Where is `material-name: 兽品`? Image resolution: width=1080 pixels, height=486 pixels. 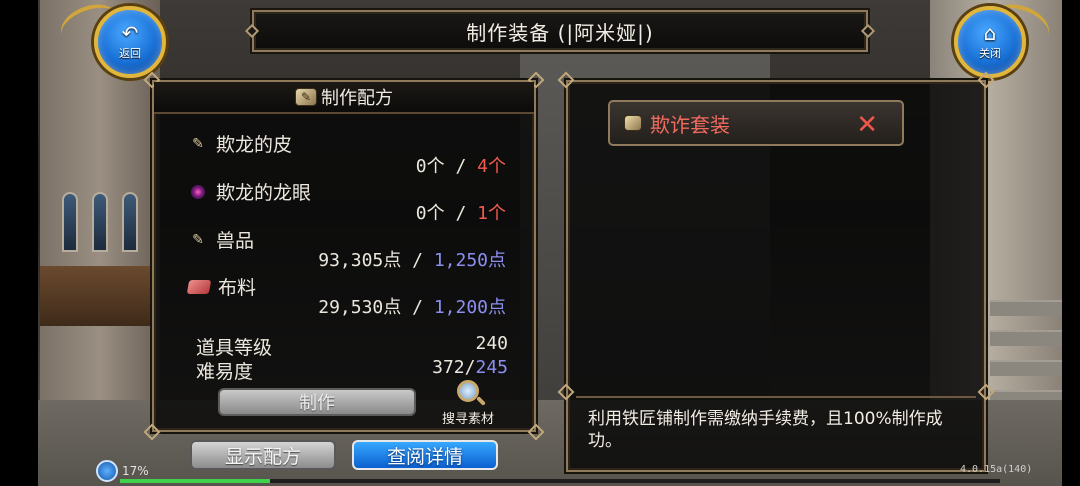 material-name: 兽品 is located at coordinates (235, 241).